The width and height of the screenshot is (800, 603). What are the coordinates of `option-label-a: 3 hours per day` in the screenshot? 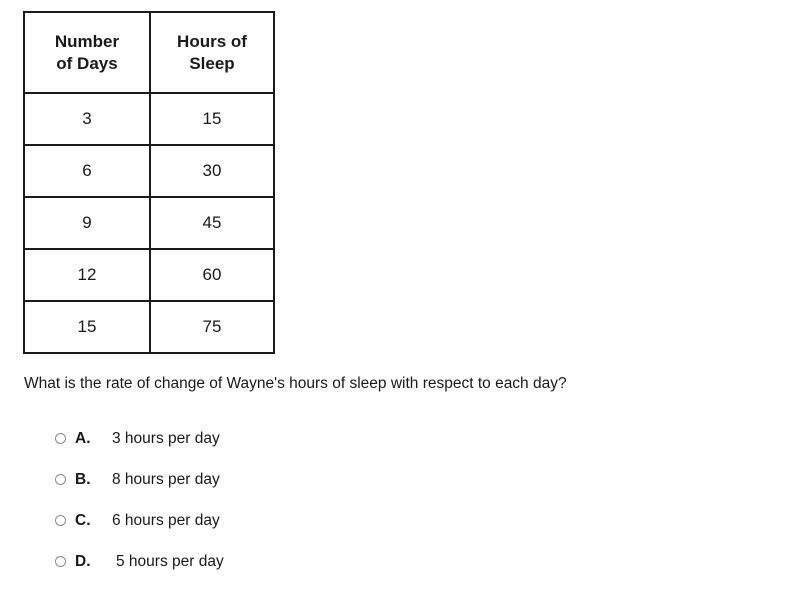 It's located at (166, 438).